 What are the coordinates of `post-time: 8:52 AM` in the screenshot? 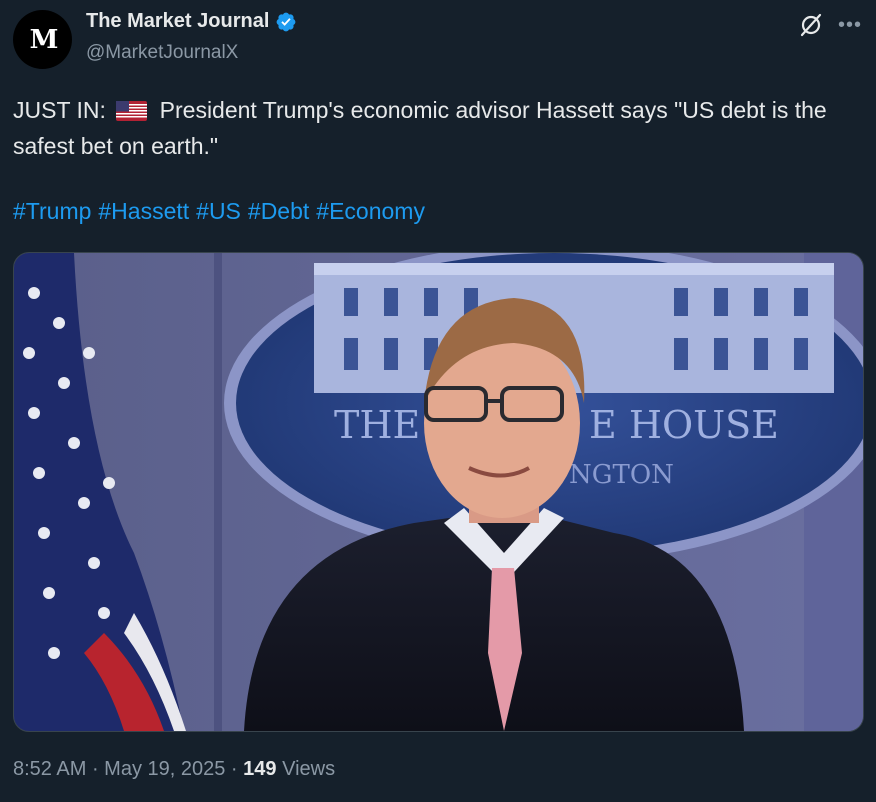 It's located at (49, 769).